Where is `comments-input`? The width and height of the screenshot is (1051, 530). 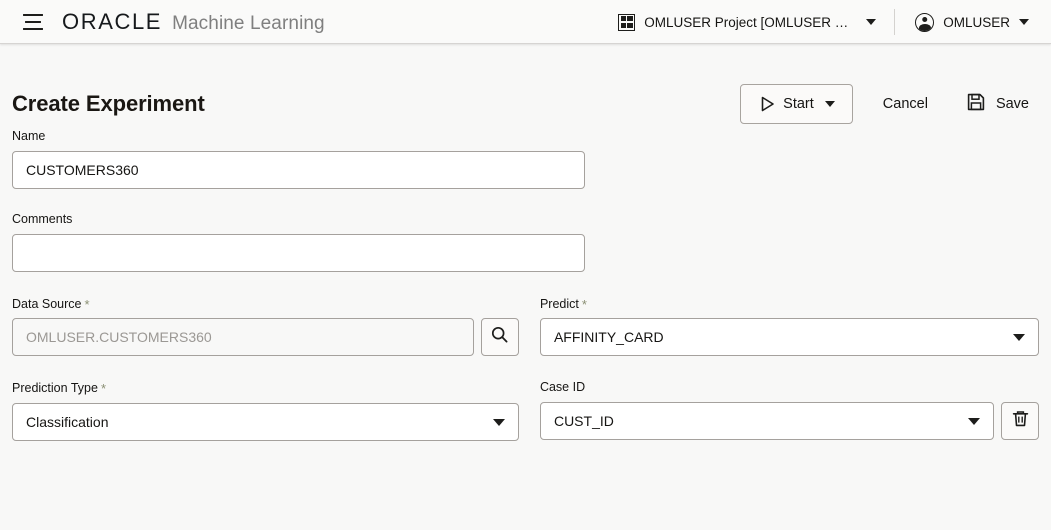 comments-input is located at coordinates (298, 252).